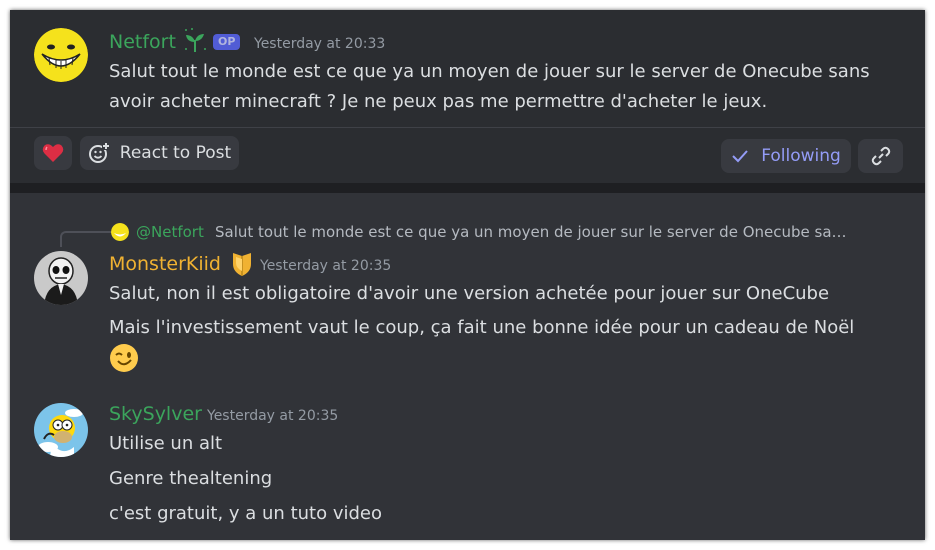 Image resolution: width=935 pixels, height=550 pixels. I want to click on heart-reaction-button, so click(53, 153).